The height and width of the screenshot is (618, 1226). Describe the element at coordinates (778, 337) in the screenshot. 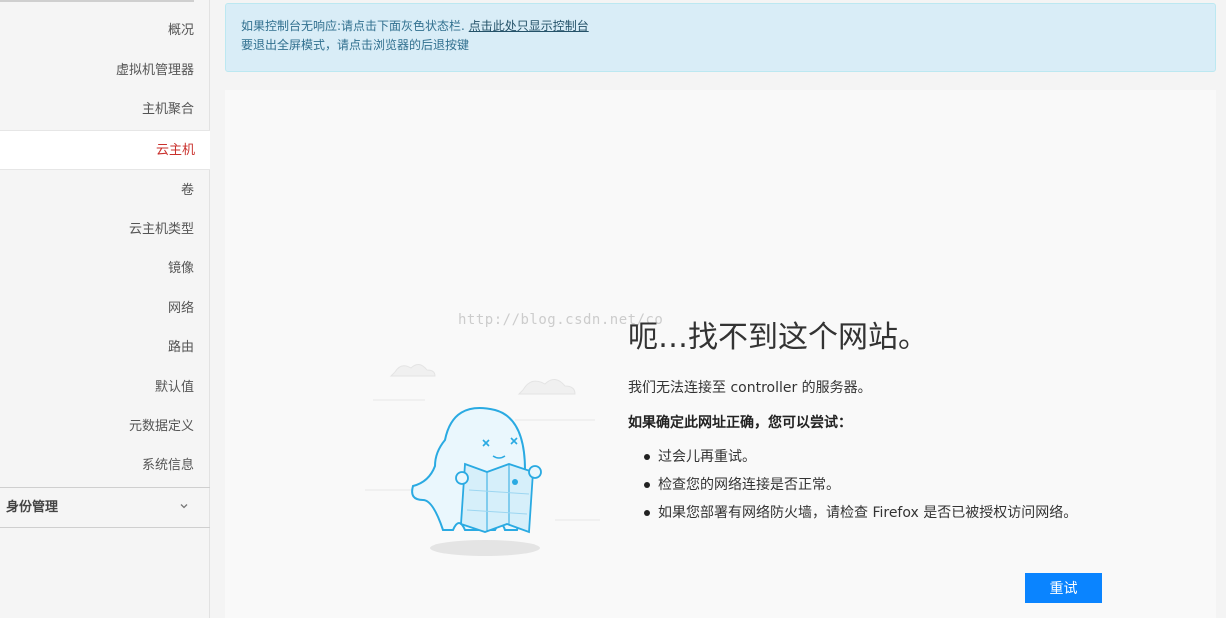

I see `page-title: 呃…找不到这个网站。` at that location.